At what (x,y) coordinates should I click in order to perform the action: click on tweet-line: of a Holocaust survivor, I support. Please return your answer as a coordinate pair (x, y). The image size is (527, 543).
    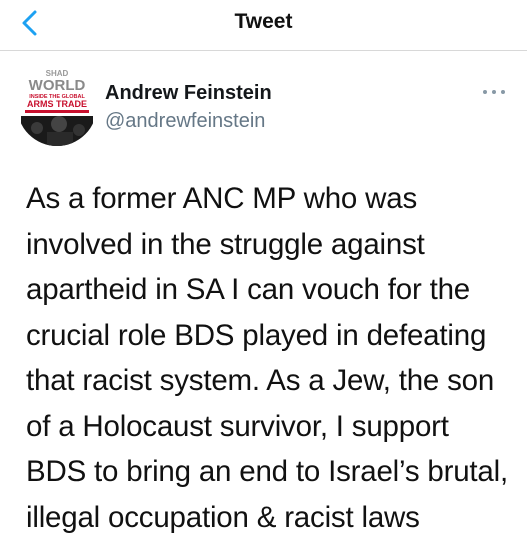
    Looking at the image, I should click on (237, 426).